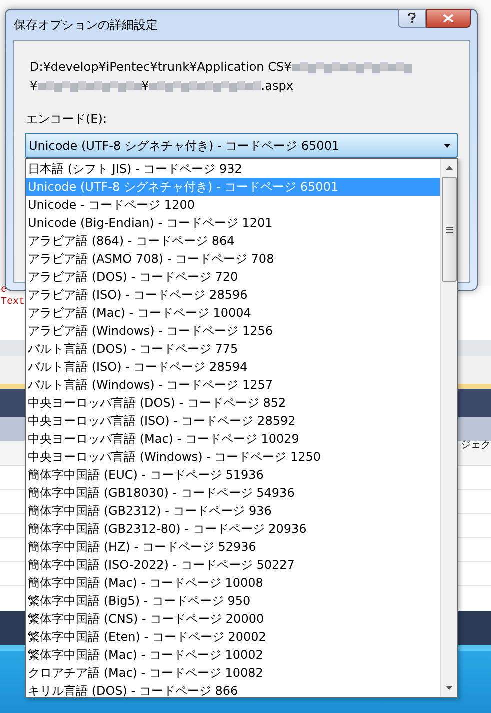 The height and width of the screenshot is (713, 491). What do you see at coordinates (233, 655) in the screenshot?
I see `encoding-option: 繁体字中国語 (Mac) - コードページ 10002` at bounding box center [233, 655].